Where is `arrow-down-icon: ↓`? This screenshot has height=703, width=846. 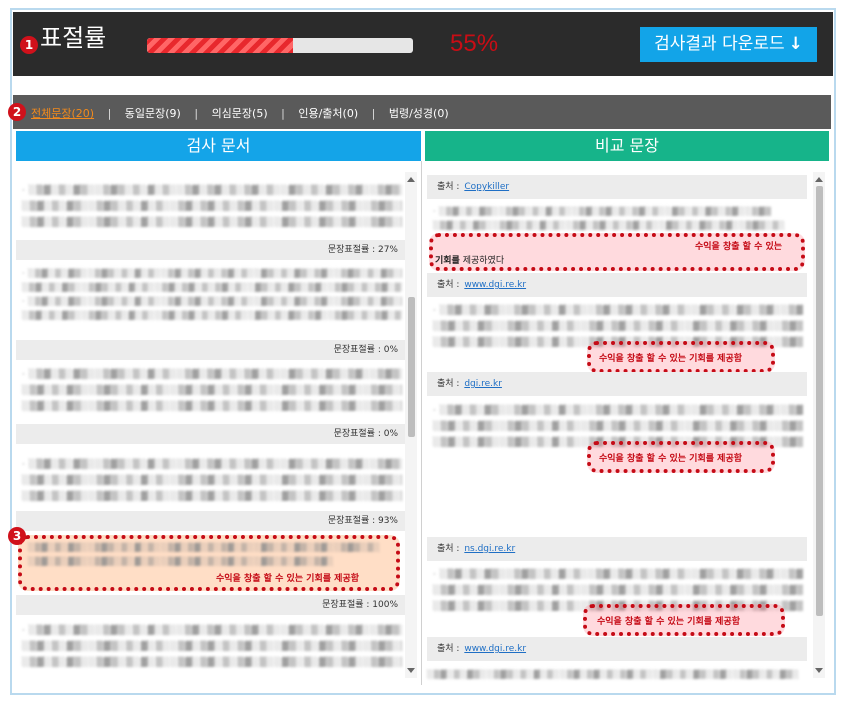
arrow-down-icon: ↓ is located at coordinates (795, 44).